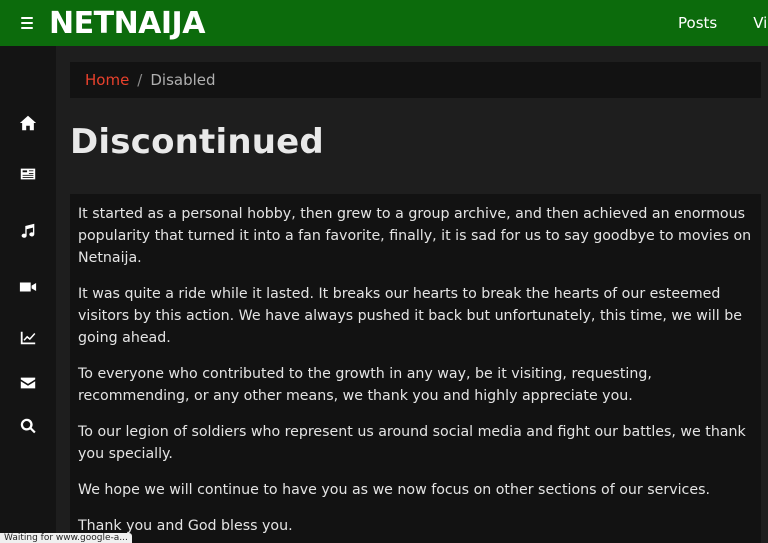 Image resolution: width=768 pixels, height=543 pixels. What do you see at coordinates (384, 23) in the screenshot?
I see `top-header: NETNAIJA Posts Vid` at bounding box center [384, 23].